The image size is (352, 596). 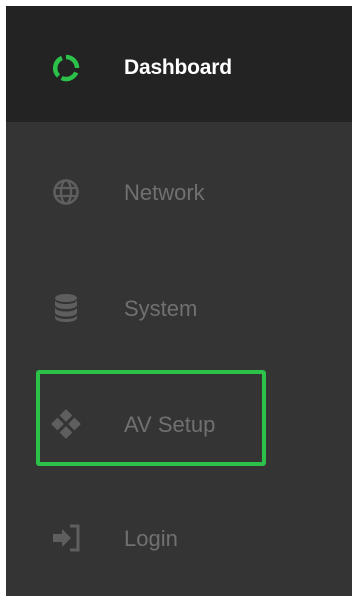 I want to click on diamond-grid-icon, so click(x=66, y=424).